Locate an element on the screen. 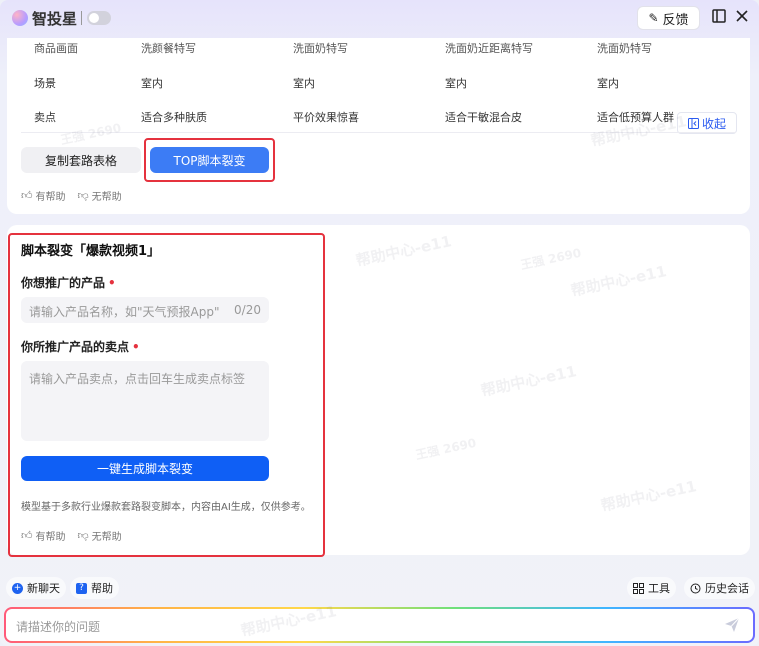 The image size is (759, 646). chat-input: 请描述你的问题 is located at coordinates (379, 625).